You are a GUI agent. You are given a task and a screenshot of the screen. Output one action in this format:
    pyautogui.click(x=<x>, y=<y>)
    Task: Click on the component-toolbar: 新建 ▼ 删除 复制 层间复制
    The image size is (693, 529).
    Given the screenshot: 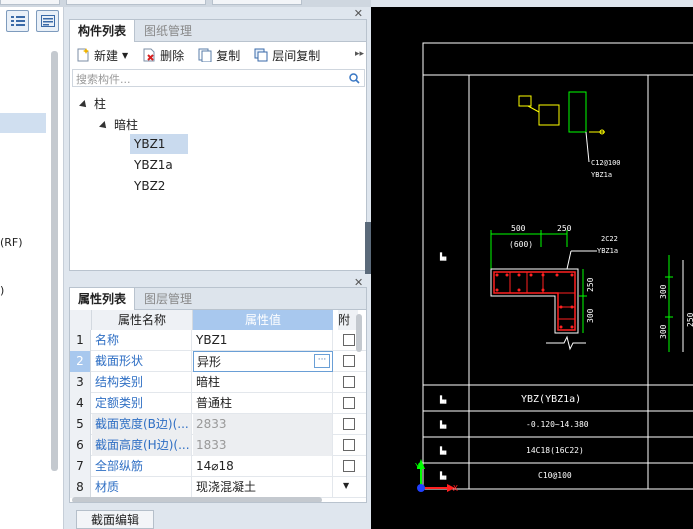 What is the action you would take?
    pyautogui.click(x=218, y=55)
    